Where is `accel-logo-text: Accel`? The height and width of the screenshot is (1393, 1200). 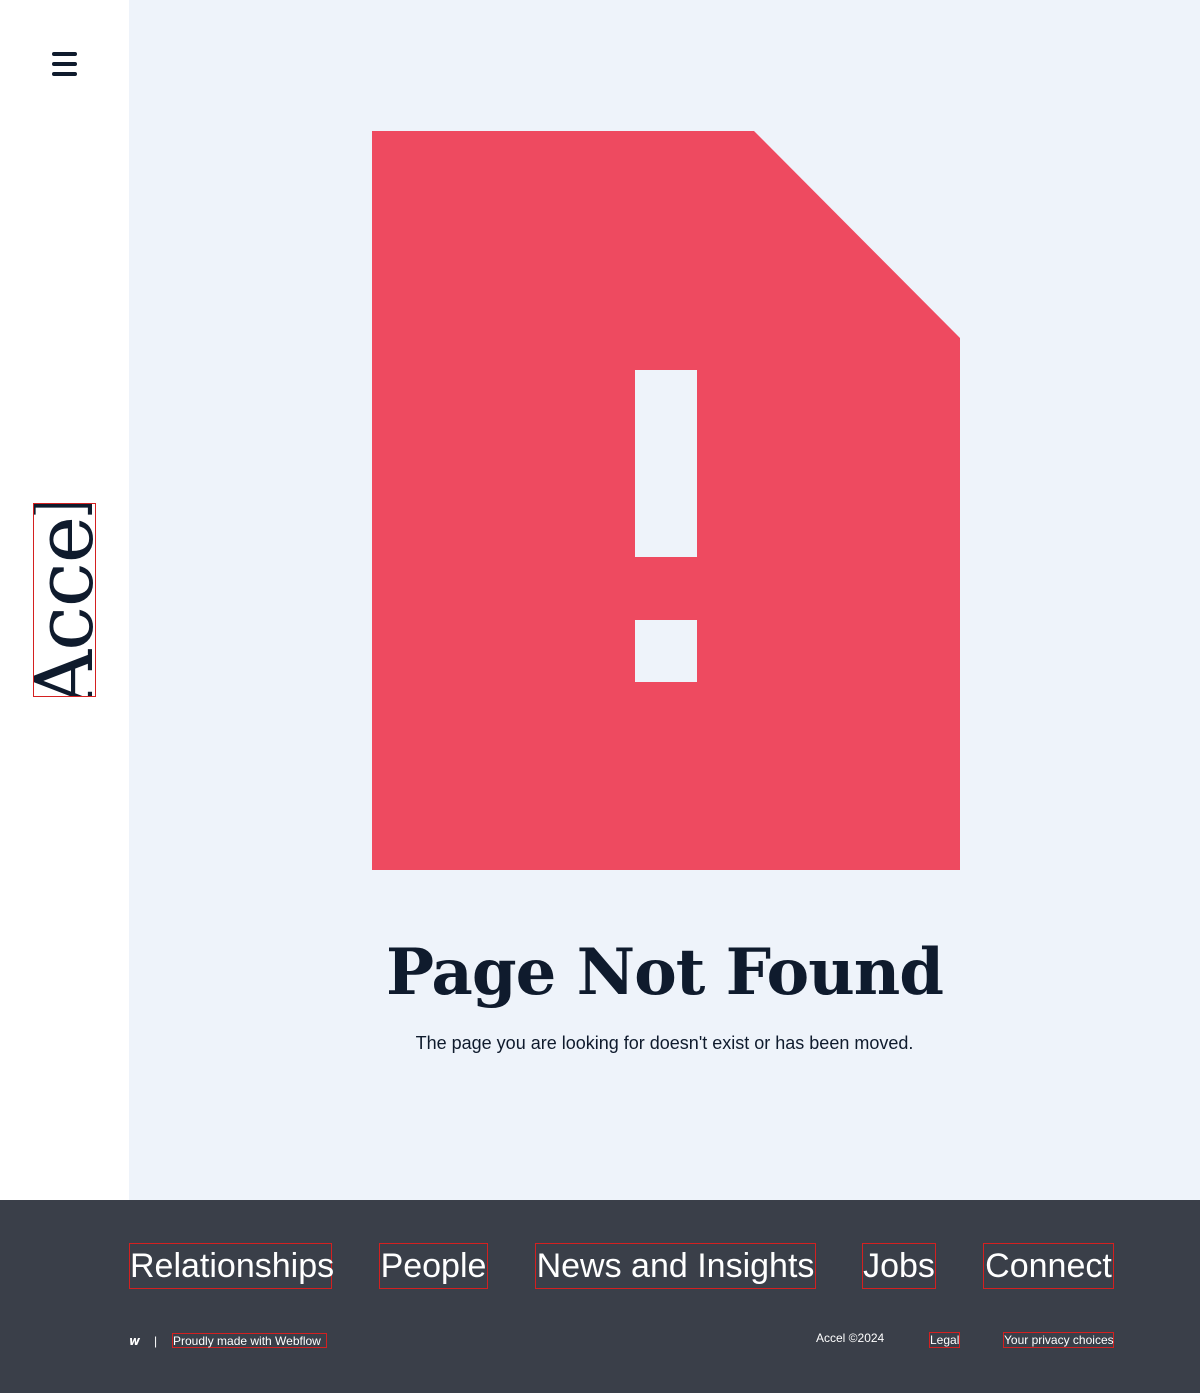 accel-logo-text: Accel is located at coordinates (64, 600).